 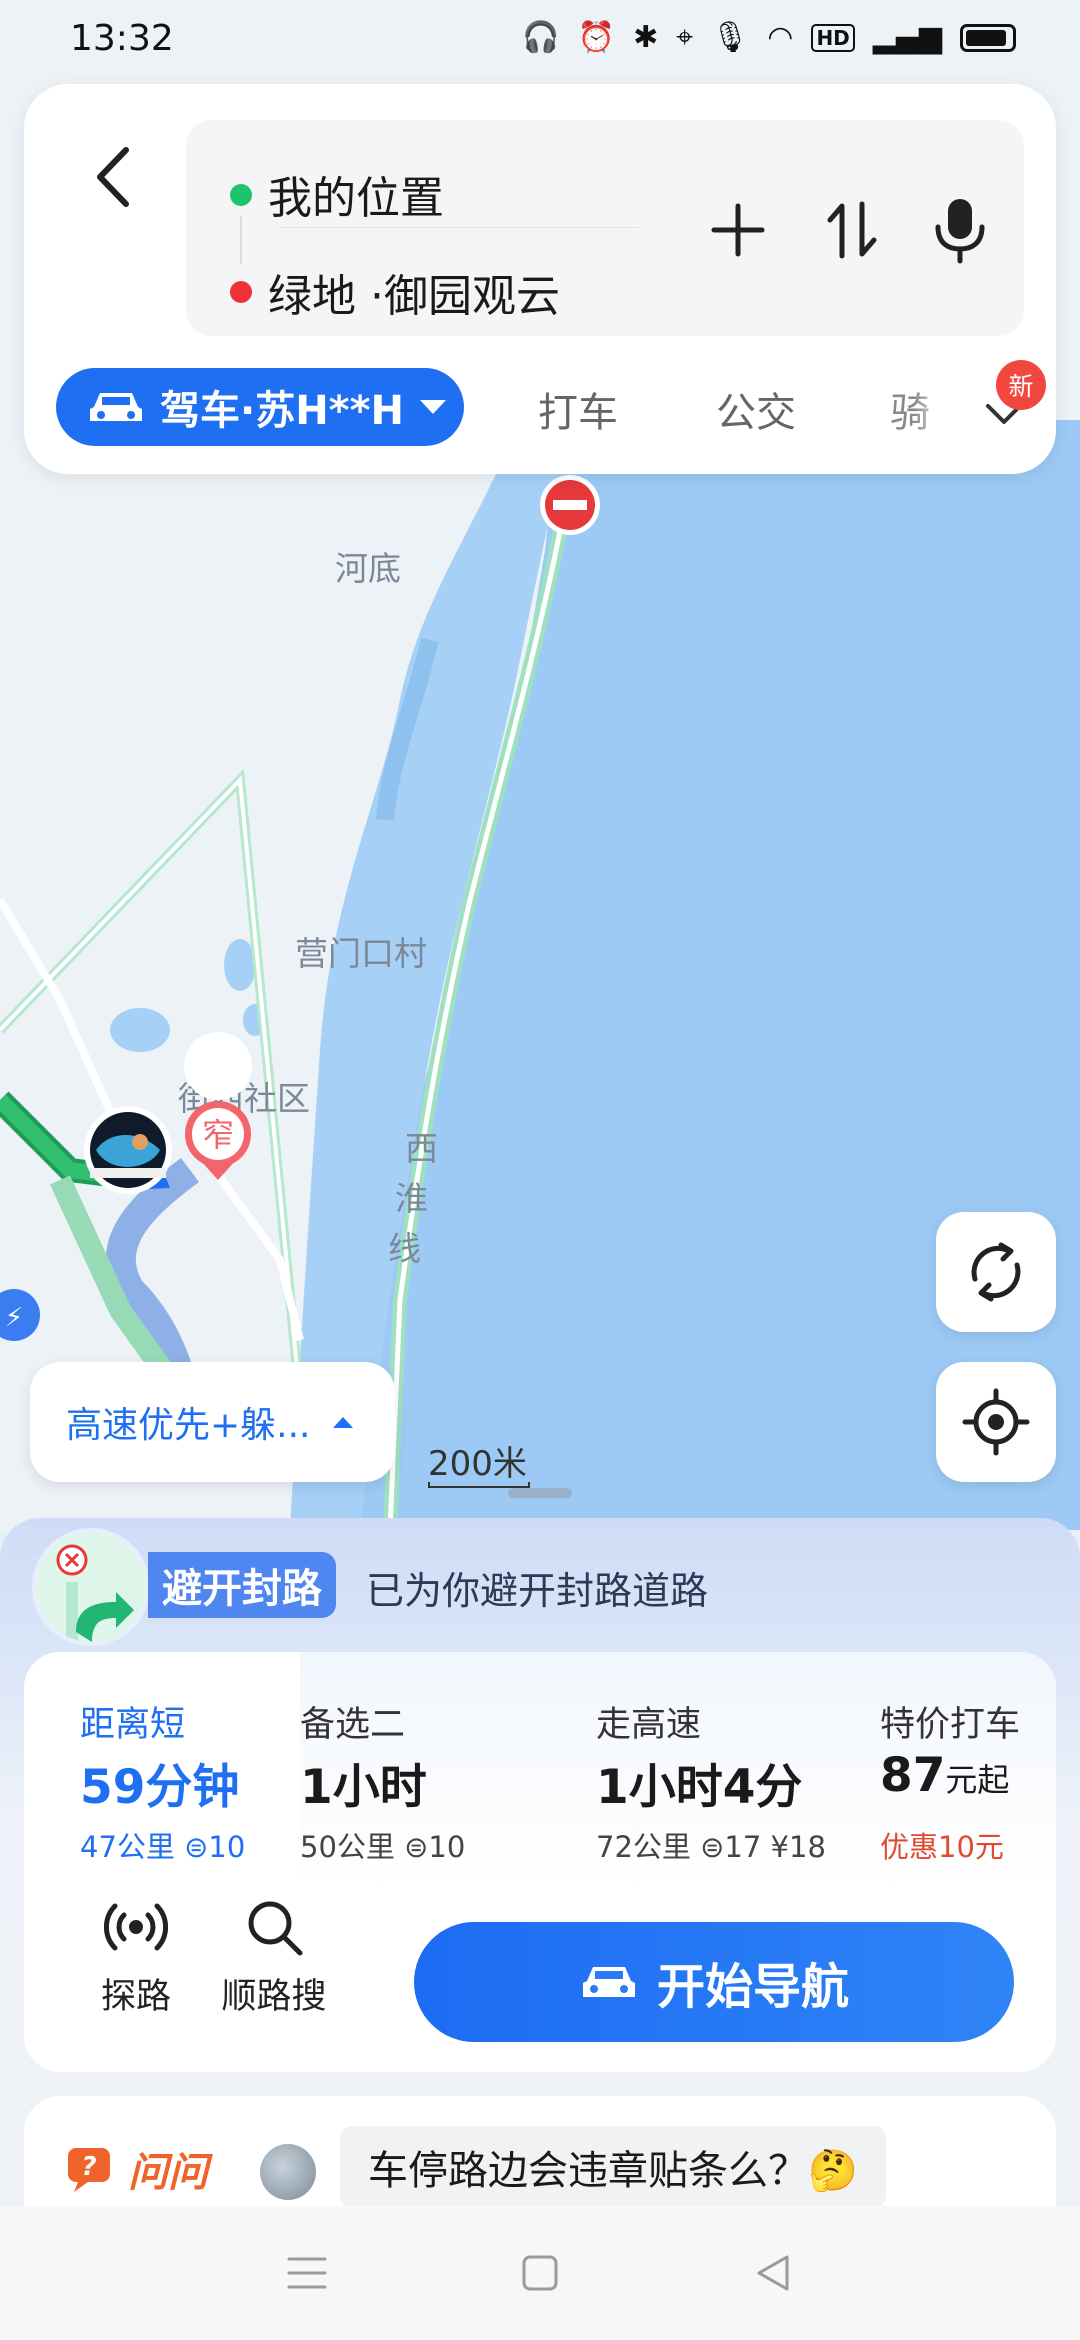 I want to click on route-option: 备选二 1小时 50公里 ⊜10, so click(x=418, y=1772).